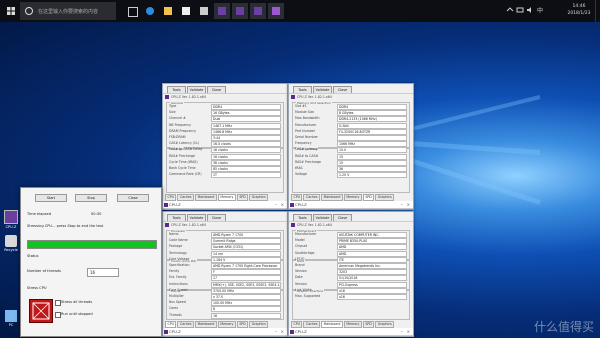 The image size is (600, 338). Describe the element at coordinates (300, 240) in the screenshot. I see `cpuz-field-label: Model` at that location.